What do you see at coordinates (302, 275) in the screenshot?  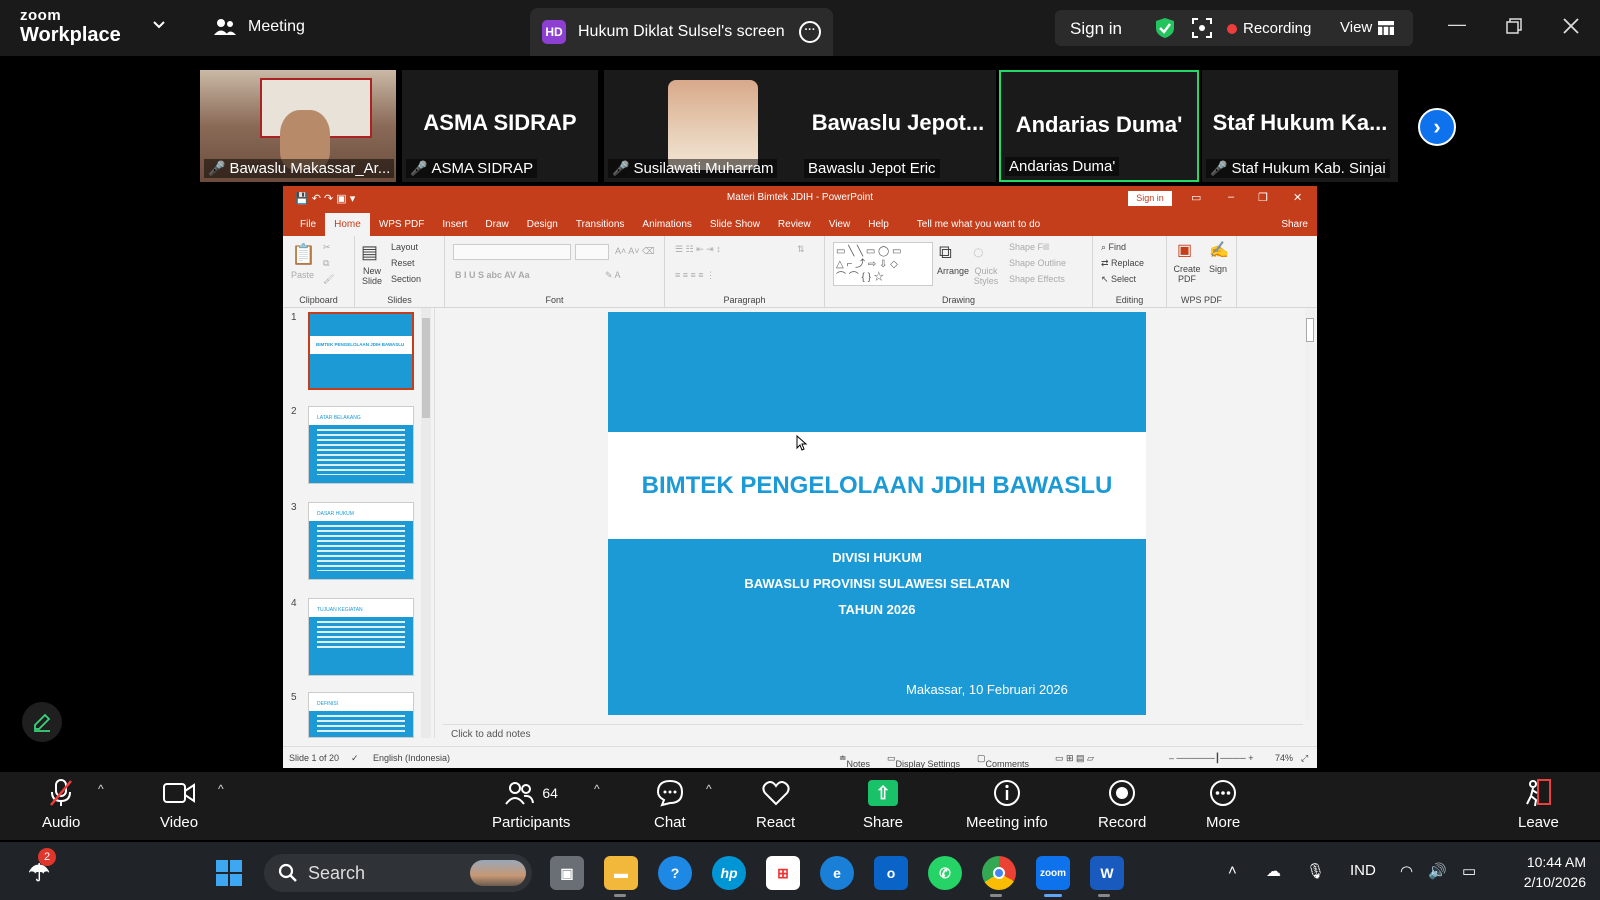 I see `paste-button: Paste` at bounding box center [302, 275].